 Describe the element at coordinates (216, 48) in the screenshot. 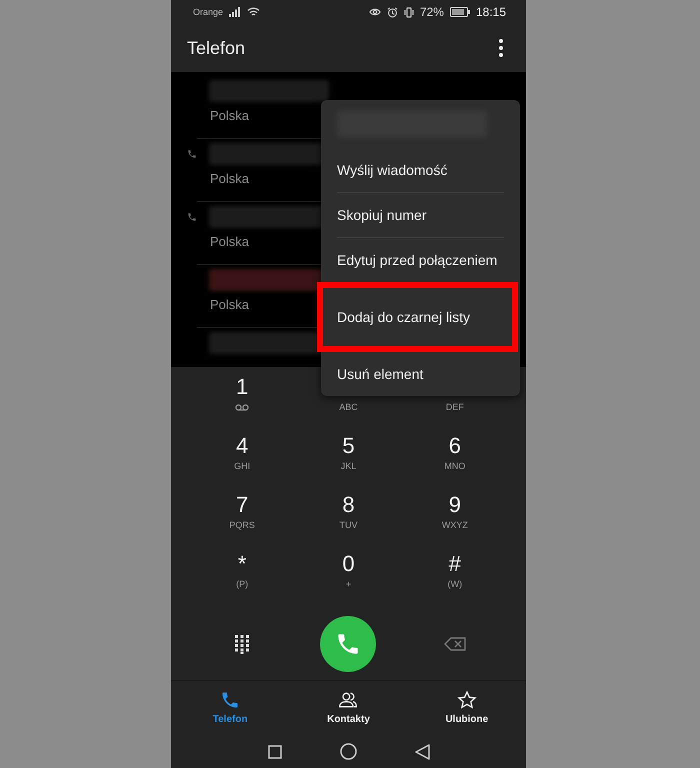

I see `app-title: Telefon` at that location.